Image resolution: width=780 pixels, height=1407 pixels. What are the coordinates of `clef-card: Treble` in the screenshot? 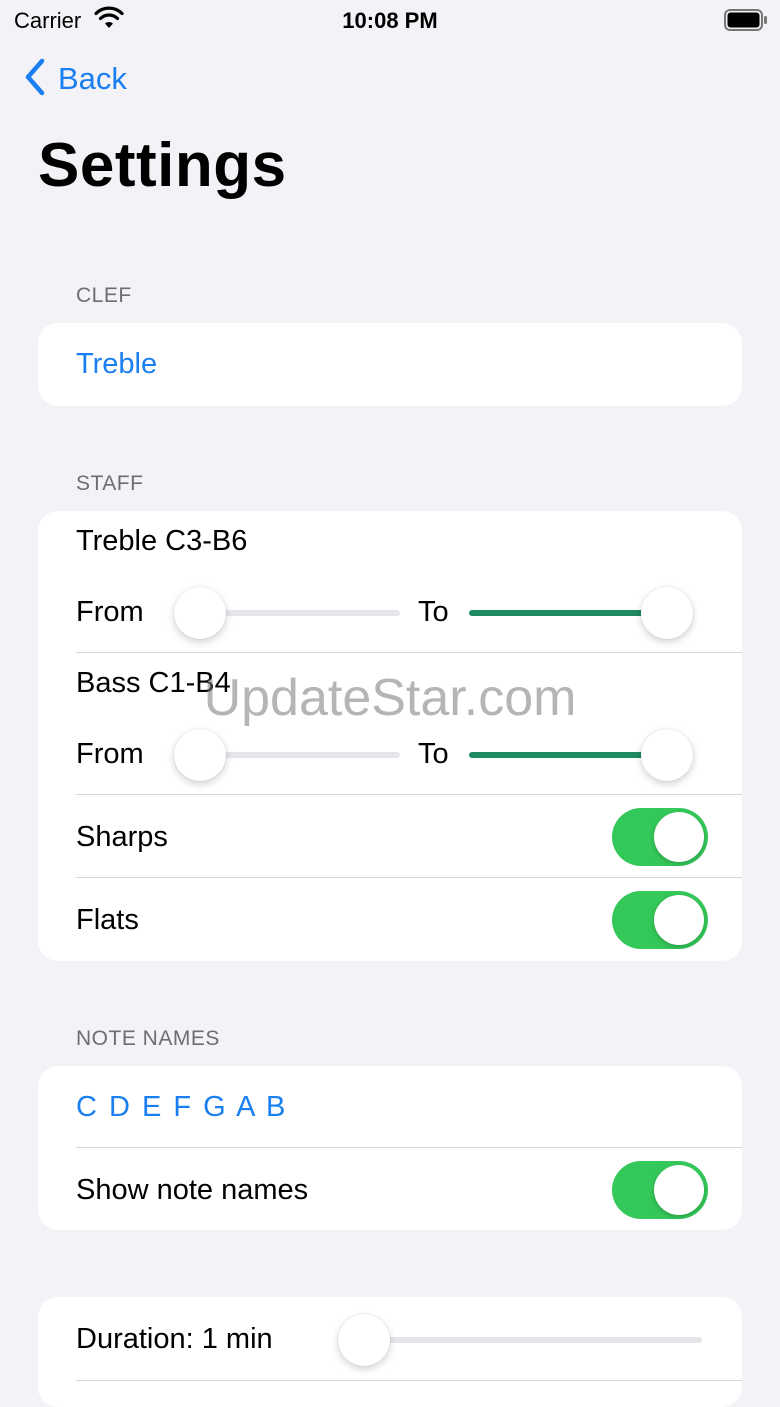 It's located at (390, 364).